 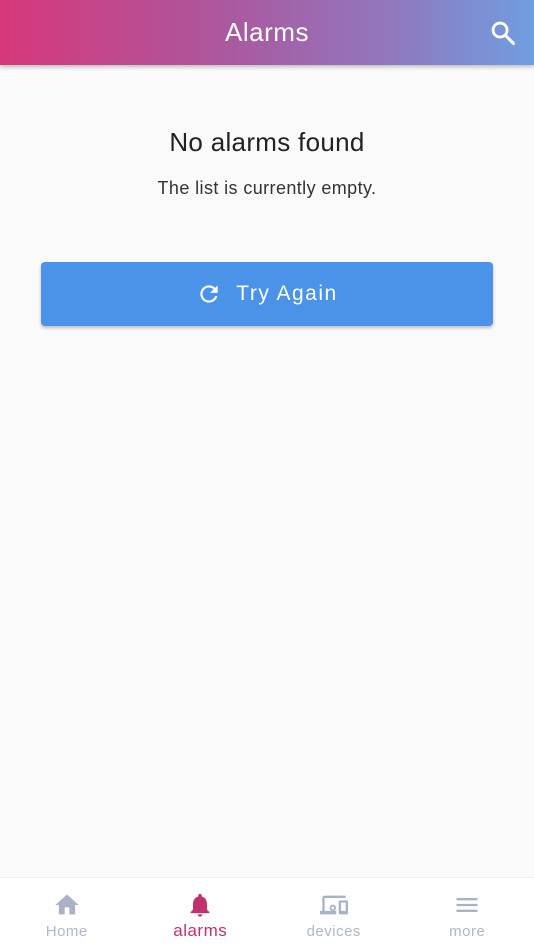 I want to click on nav-label-alarms: alarms, so click(x=200, y=930).